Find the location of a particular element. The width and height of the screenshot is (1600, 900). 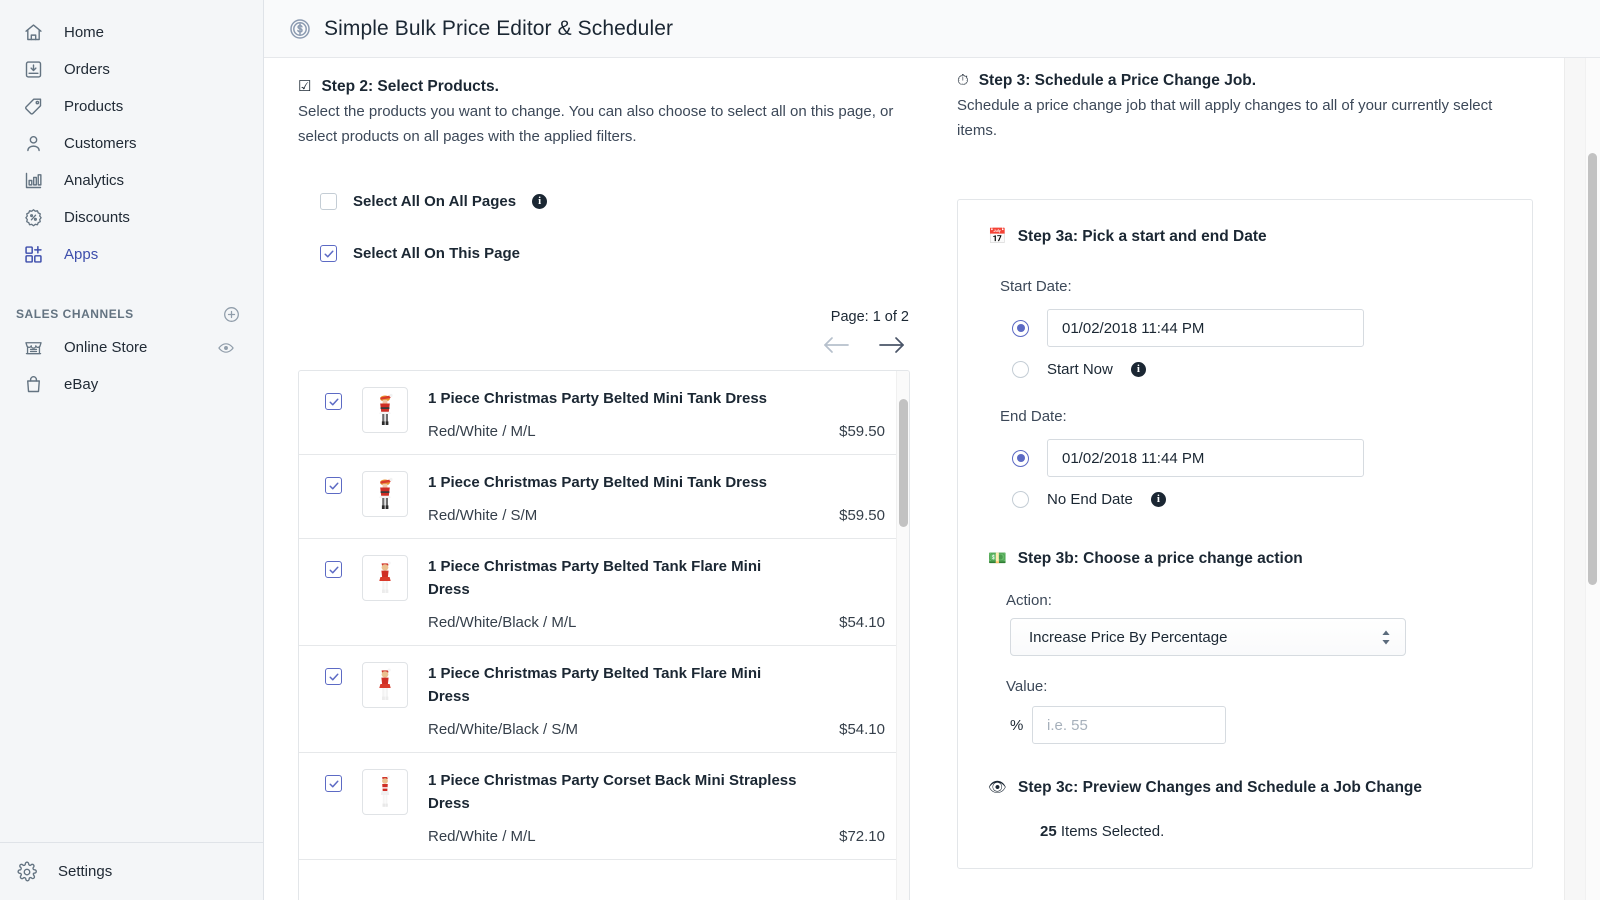

select-all-all-pages-checkbox is located at coordinates (328, 201).